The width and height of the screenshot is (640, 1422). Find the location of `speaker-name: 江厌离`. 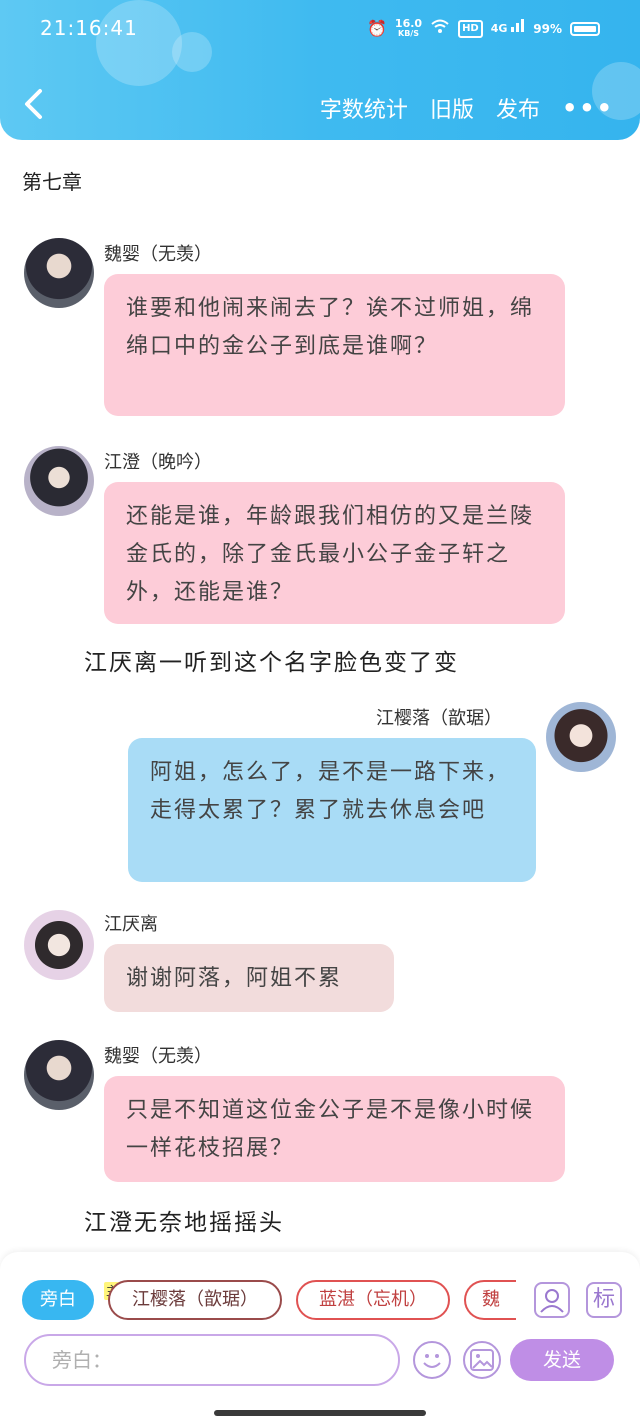

speaker-name: 江厌离 is located at coordinates (131, 924).